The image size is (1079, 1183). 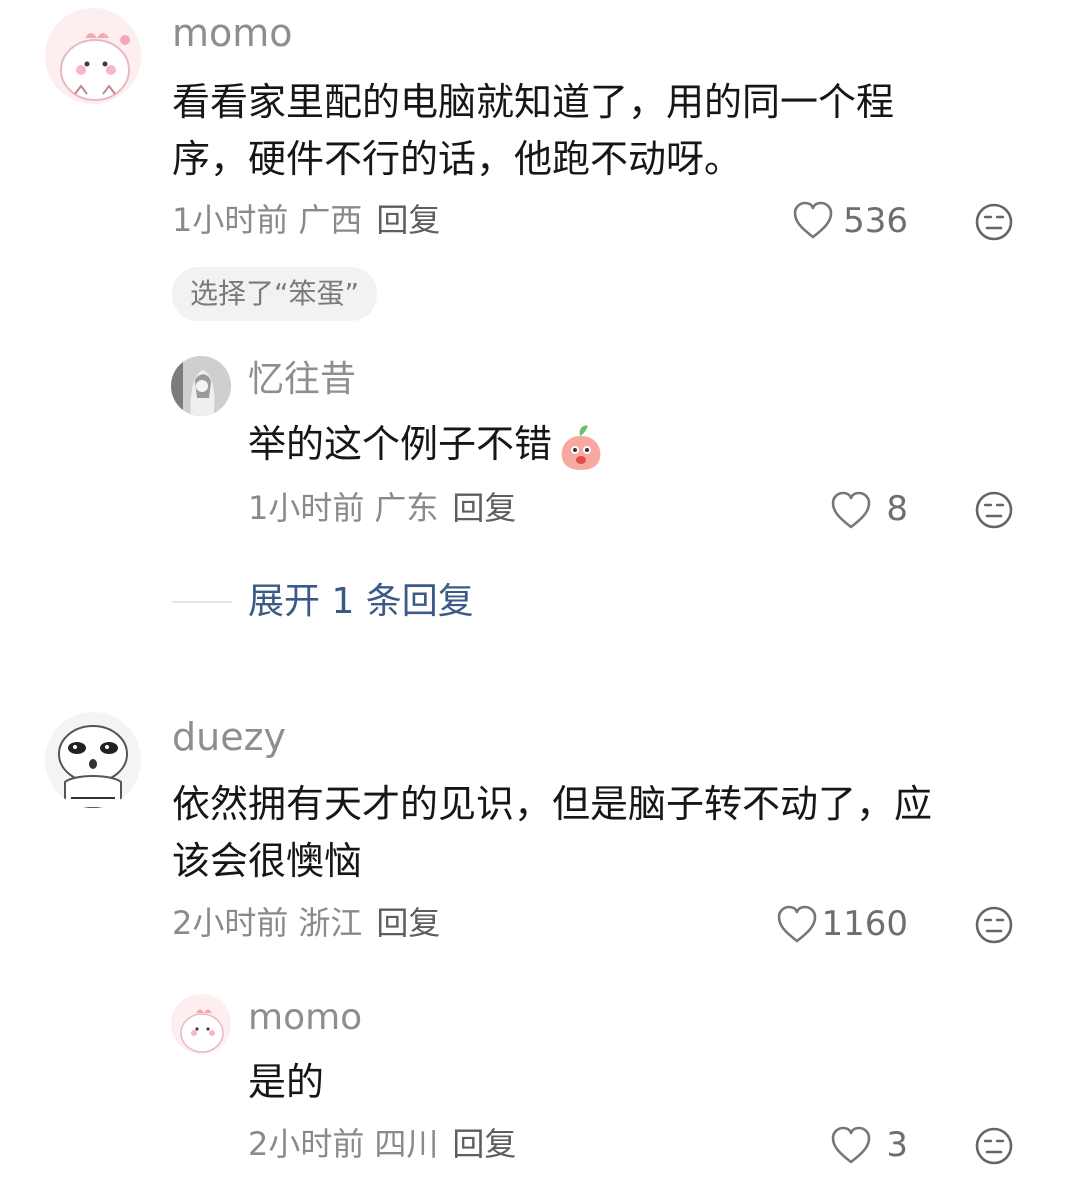 I want to click on reply-text: 举的这个例子不错, so click(x=400, y=444).